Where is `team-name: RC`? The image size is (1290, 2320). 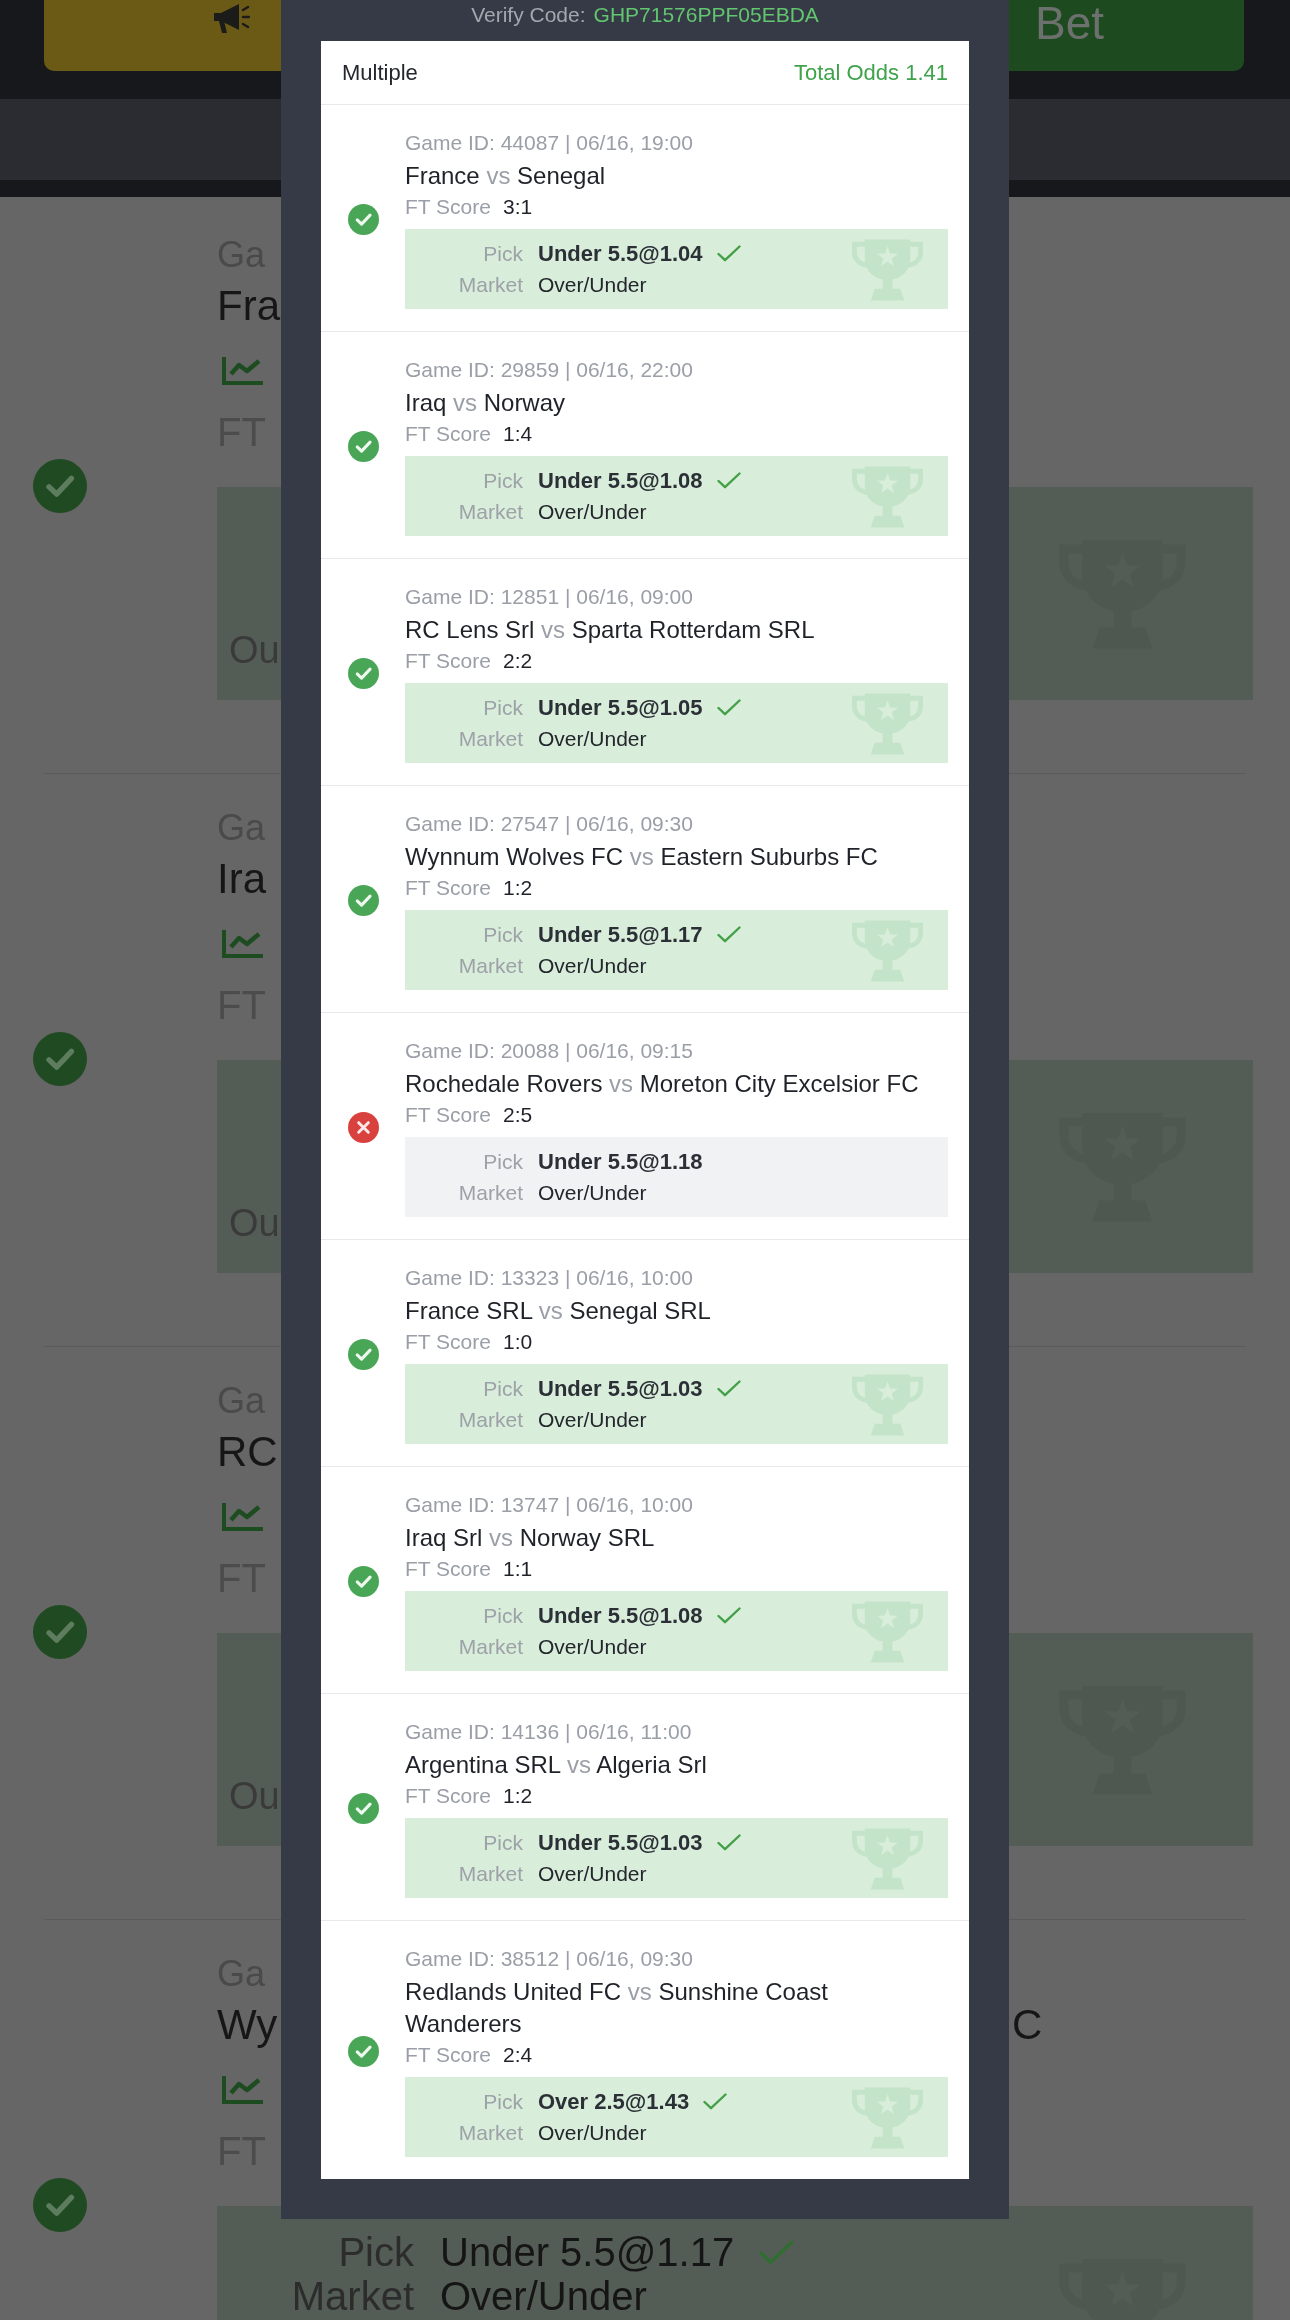
team-name: RC is located at coordinates (247, 1452).